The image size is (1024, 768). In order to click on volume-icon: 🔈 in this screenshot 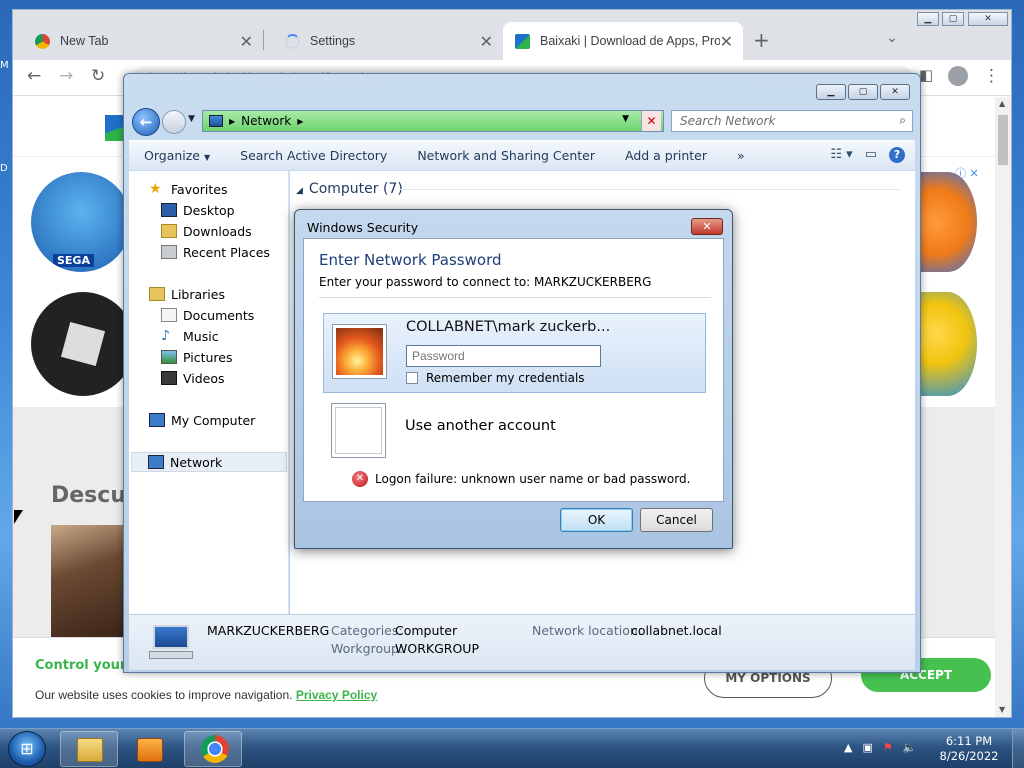, I will do `click(910, 747)`.